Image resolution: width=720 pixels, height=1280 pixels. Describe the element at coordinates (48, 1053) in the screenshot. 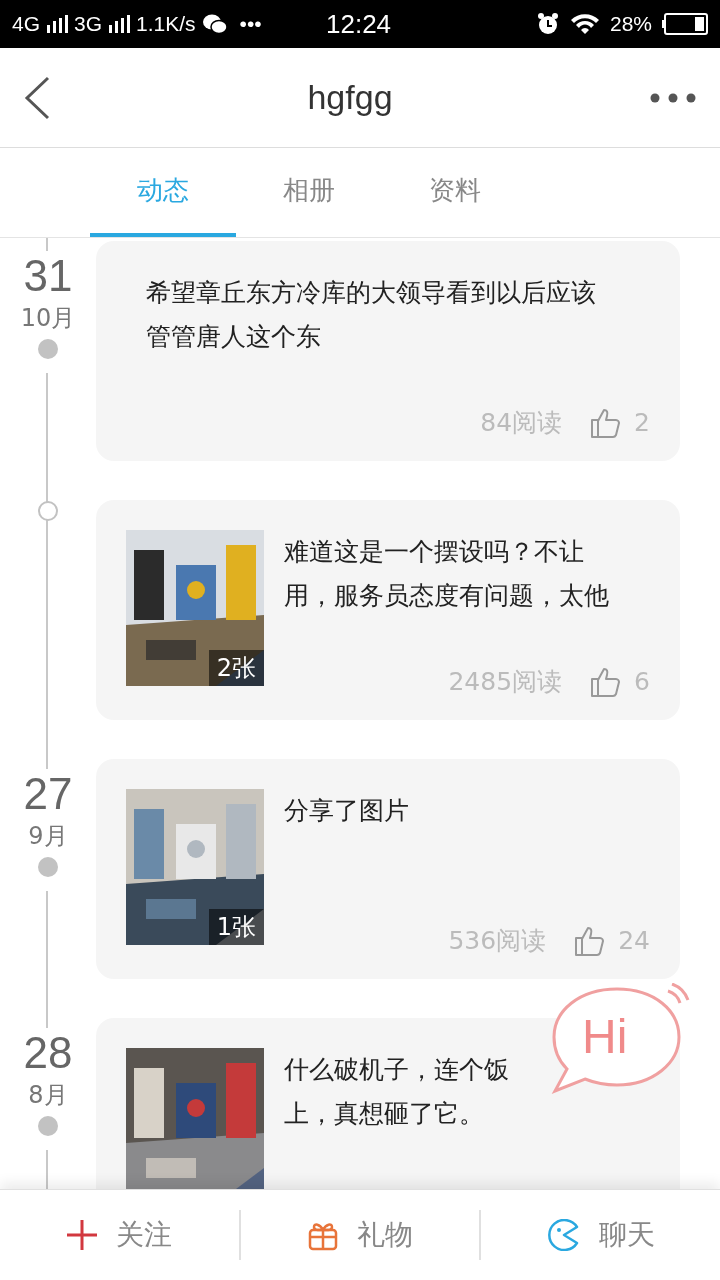

I see `date-day: 28` at that location.